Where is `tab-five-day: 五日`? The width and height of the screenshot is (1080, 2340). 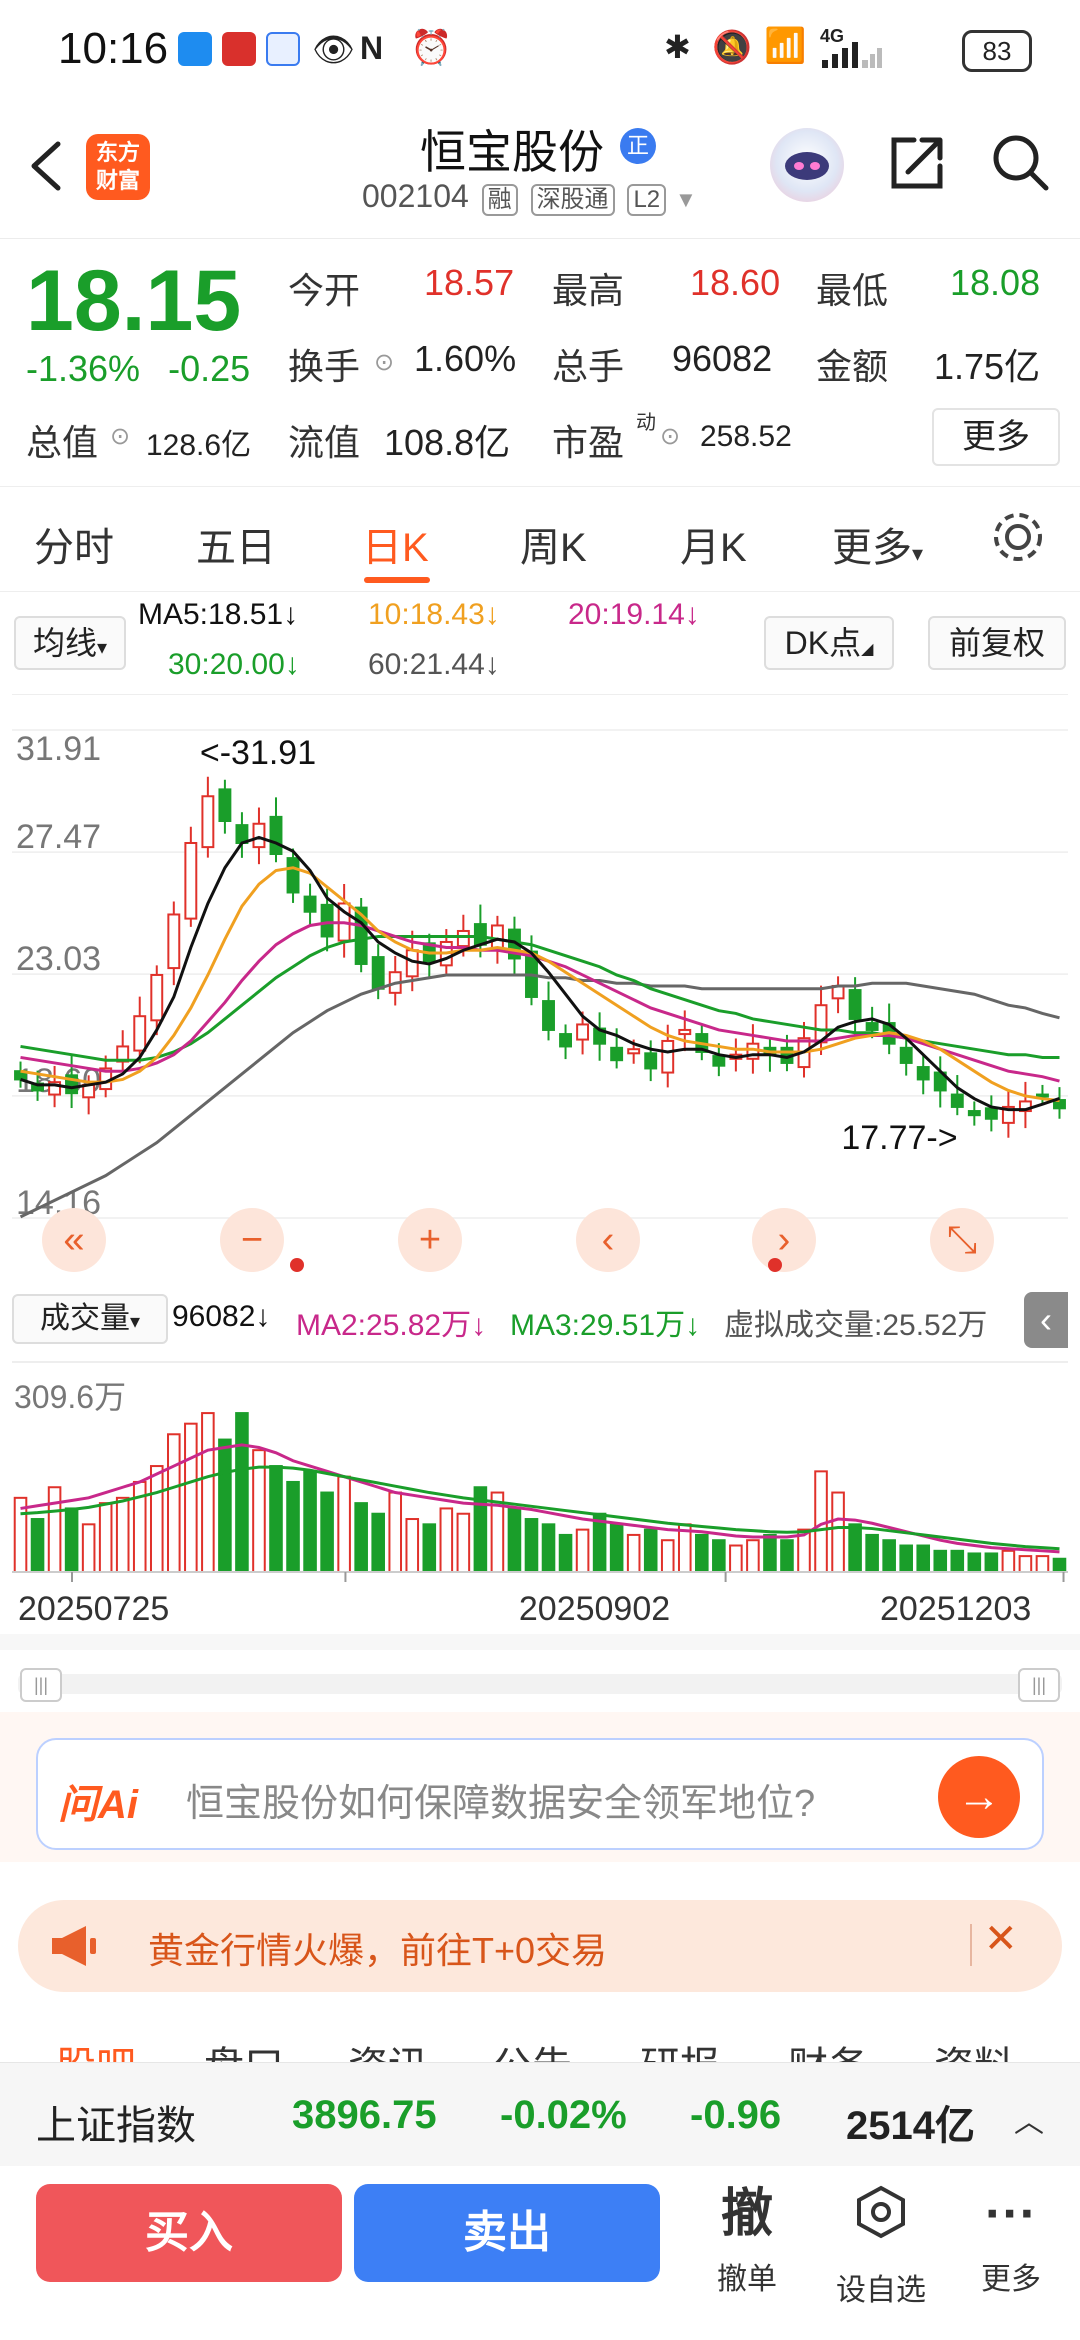 tab-five-day: 五日 is located at coordinates (236, 544).